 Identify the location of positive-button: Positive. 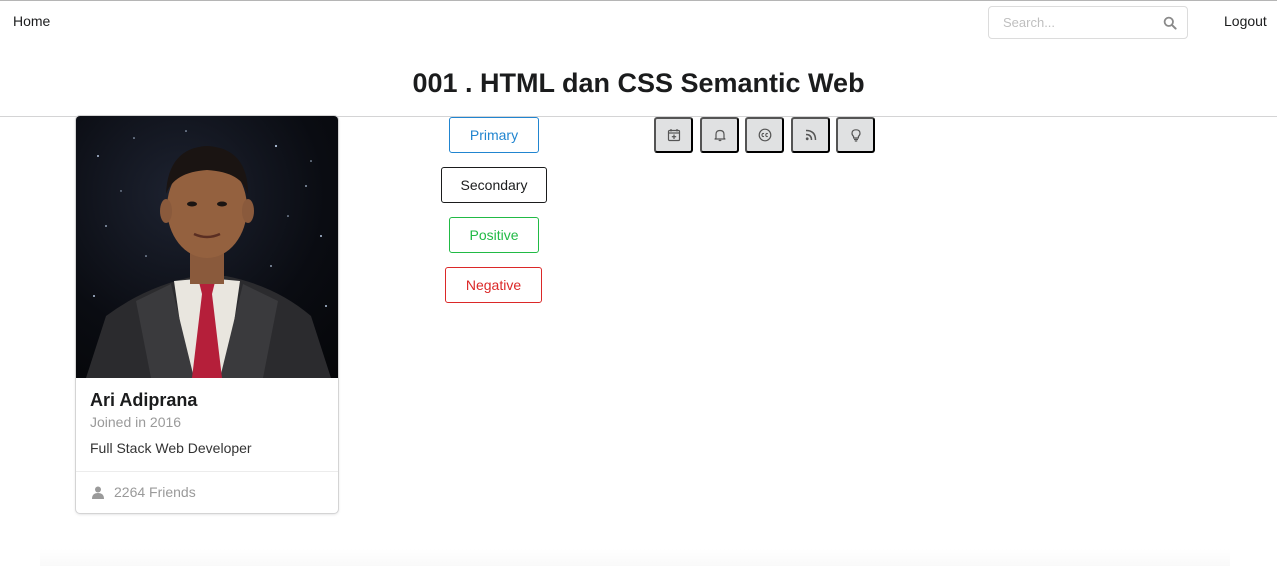
(494, 235).